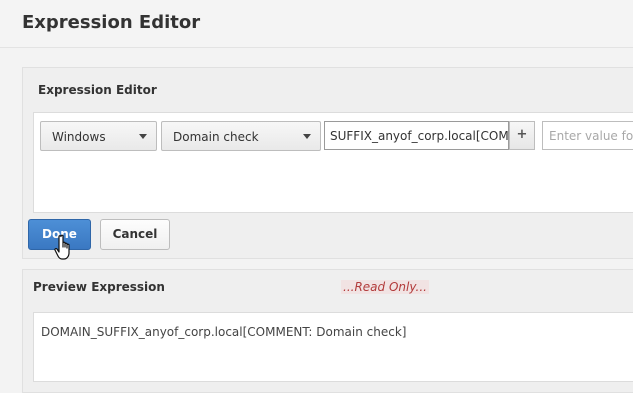 The width and height of the screenshot is (633, 393). I want to click on preview-expression-label: Preview Expression, so click(99, 287).